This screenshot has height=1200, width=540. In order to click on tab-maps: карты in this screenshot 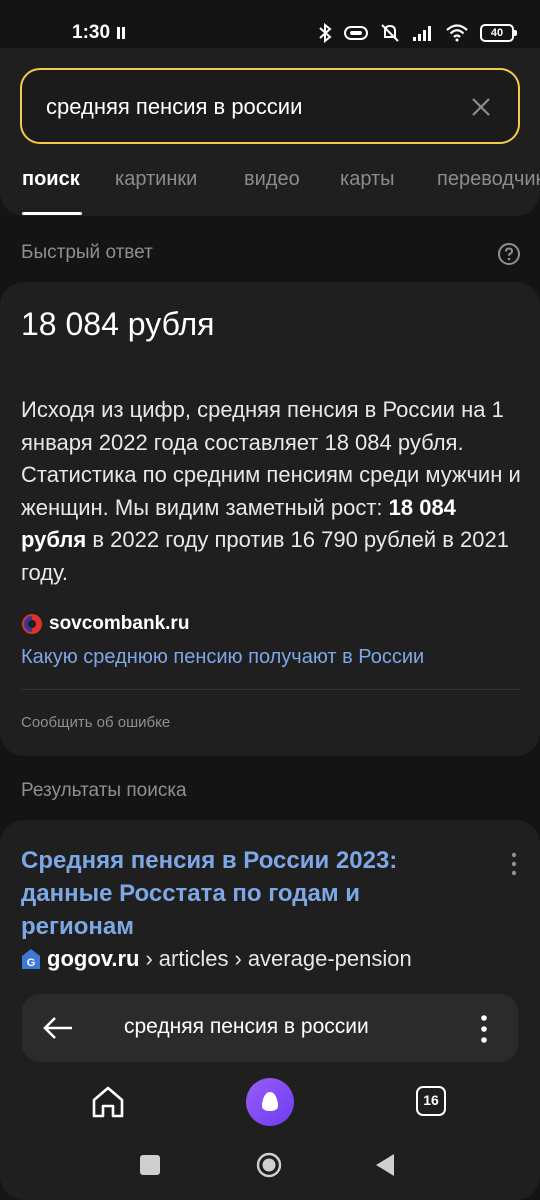, I will do `click(367, 179)`.